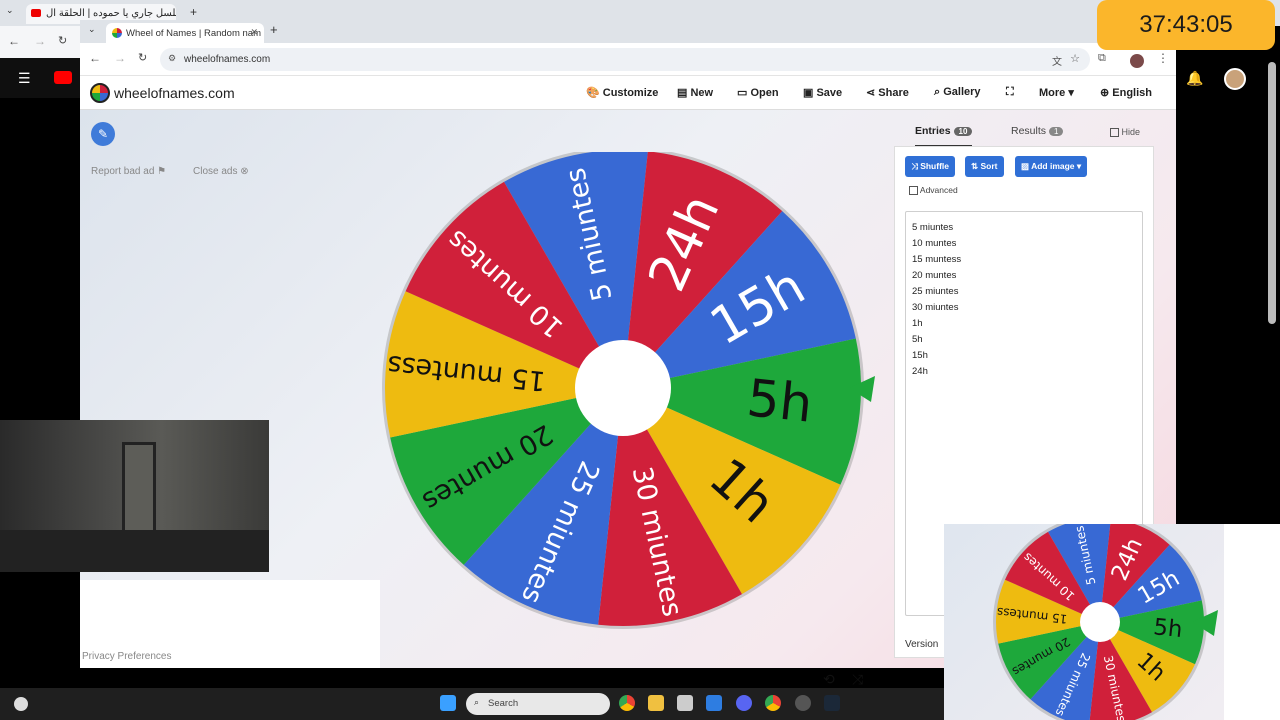 Image resolution: width=1280 pixels, height=720 pixels. I want to click on wheel-hub, so click(623, 388).